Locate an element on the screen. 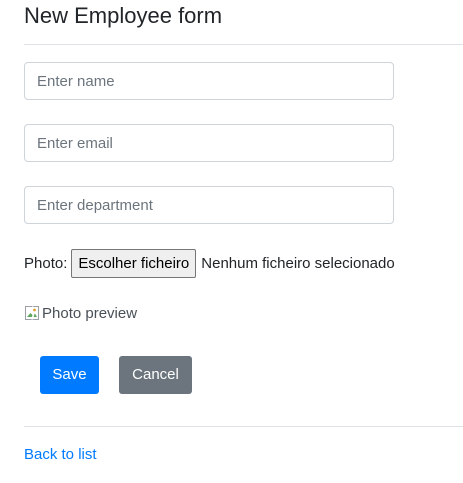  photo-preview-alt-text: Photo preview is located at coordinates (90, 313).